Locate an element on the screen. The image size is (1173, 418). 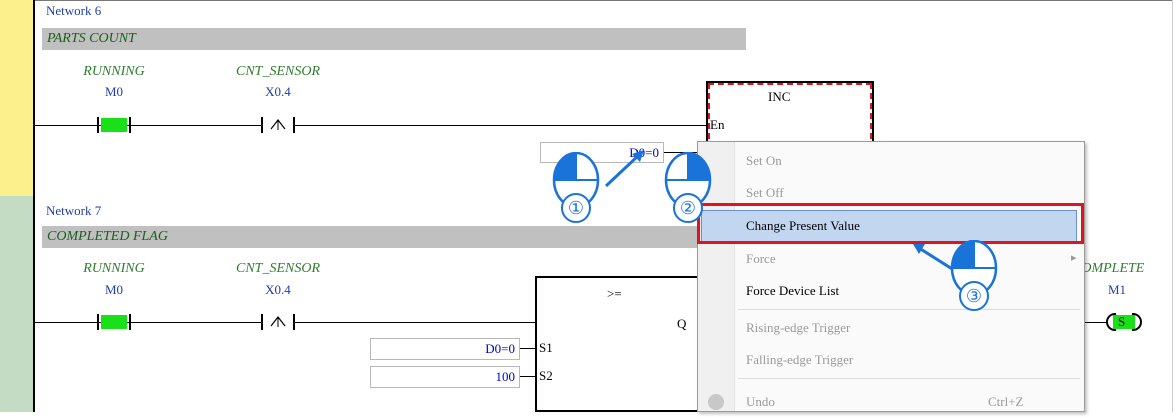
network-7-label: Network 7 is located at coordinates (74, 210).